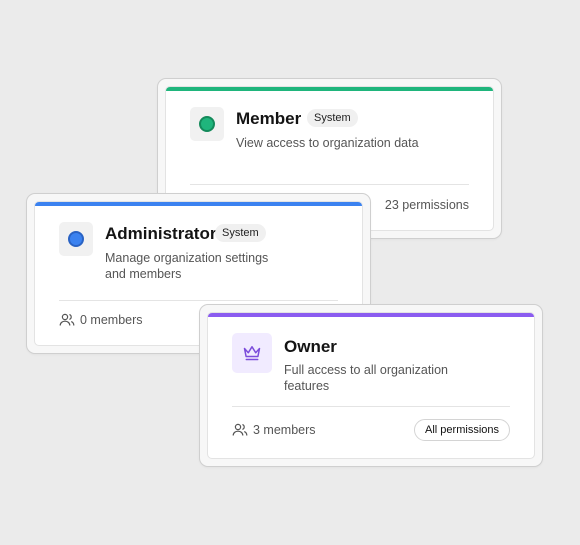  I want to click on members-count: 3 members, so click(274, 430).